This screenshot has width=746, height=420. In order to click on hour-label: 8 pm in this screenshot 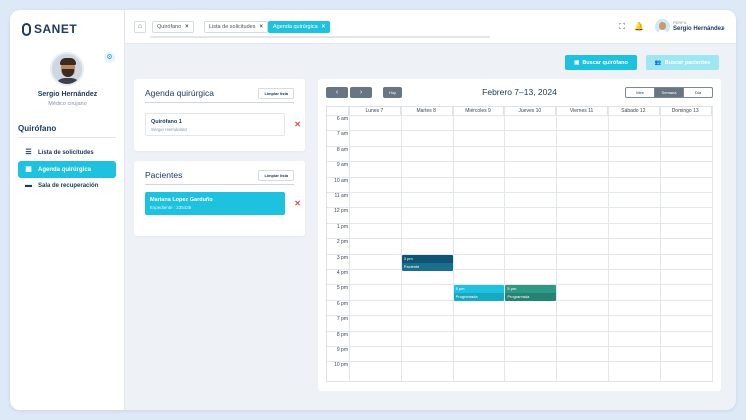, I will do `click(342, 334)`.